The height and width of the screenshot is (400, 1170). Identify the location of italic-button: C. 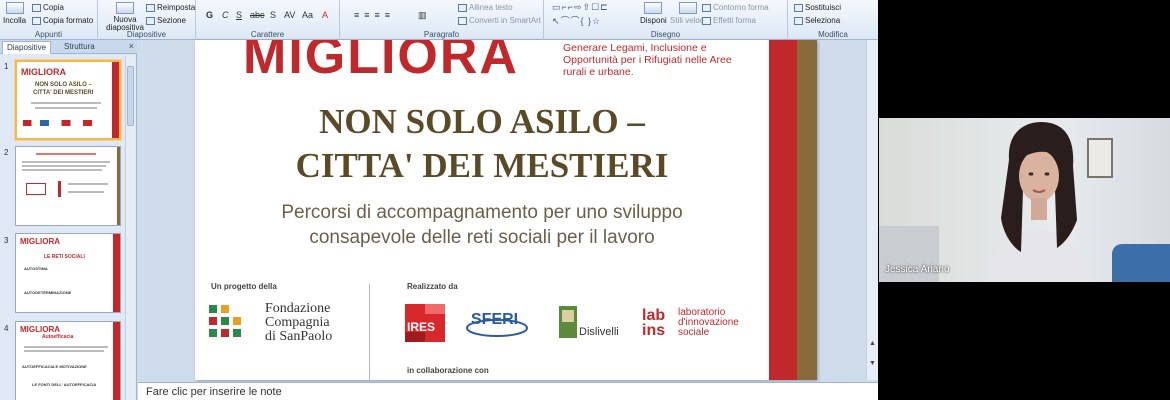
(225, 15).